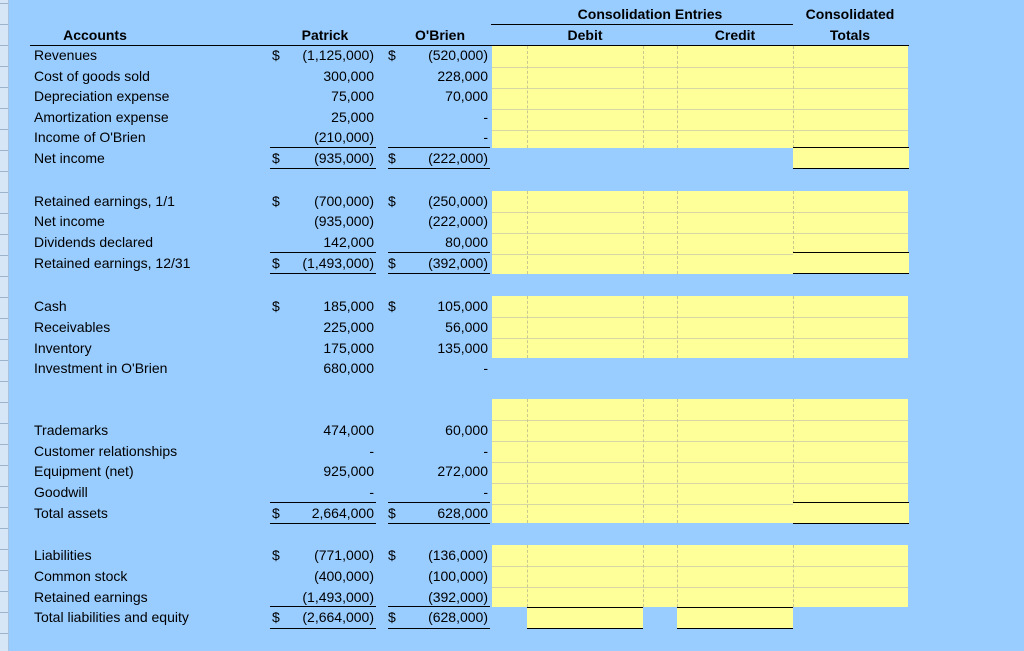  What do you see at coordinates (348, 348) in the screenshot?
I see `patrick-amount: 175,000` at bounding box center [348, 348].